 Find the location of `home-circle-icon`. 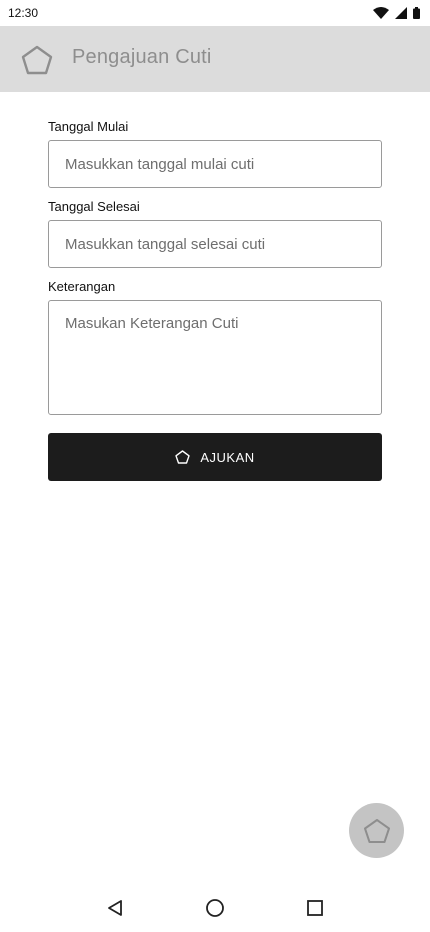

home-circle-icon is located at coordinates (215, 908).